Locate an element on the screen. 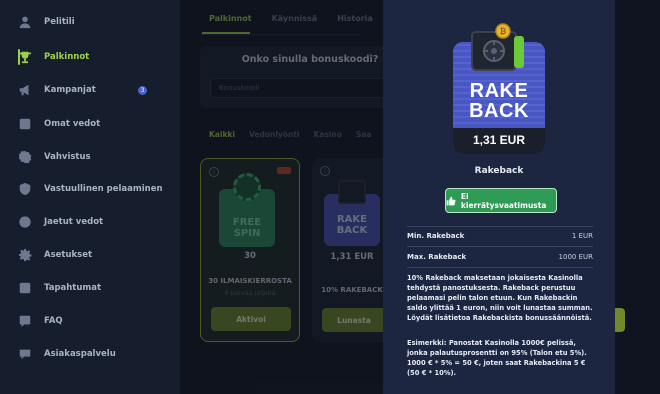  user-icon is located at coordinates (25, 22).